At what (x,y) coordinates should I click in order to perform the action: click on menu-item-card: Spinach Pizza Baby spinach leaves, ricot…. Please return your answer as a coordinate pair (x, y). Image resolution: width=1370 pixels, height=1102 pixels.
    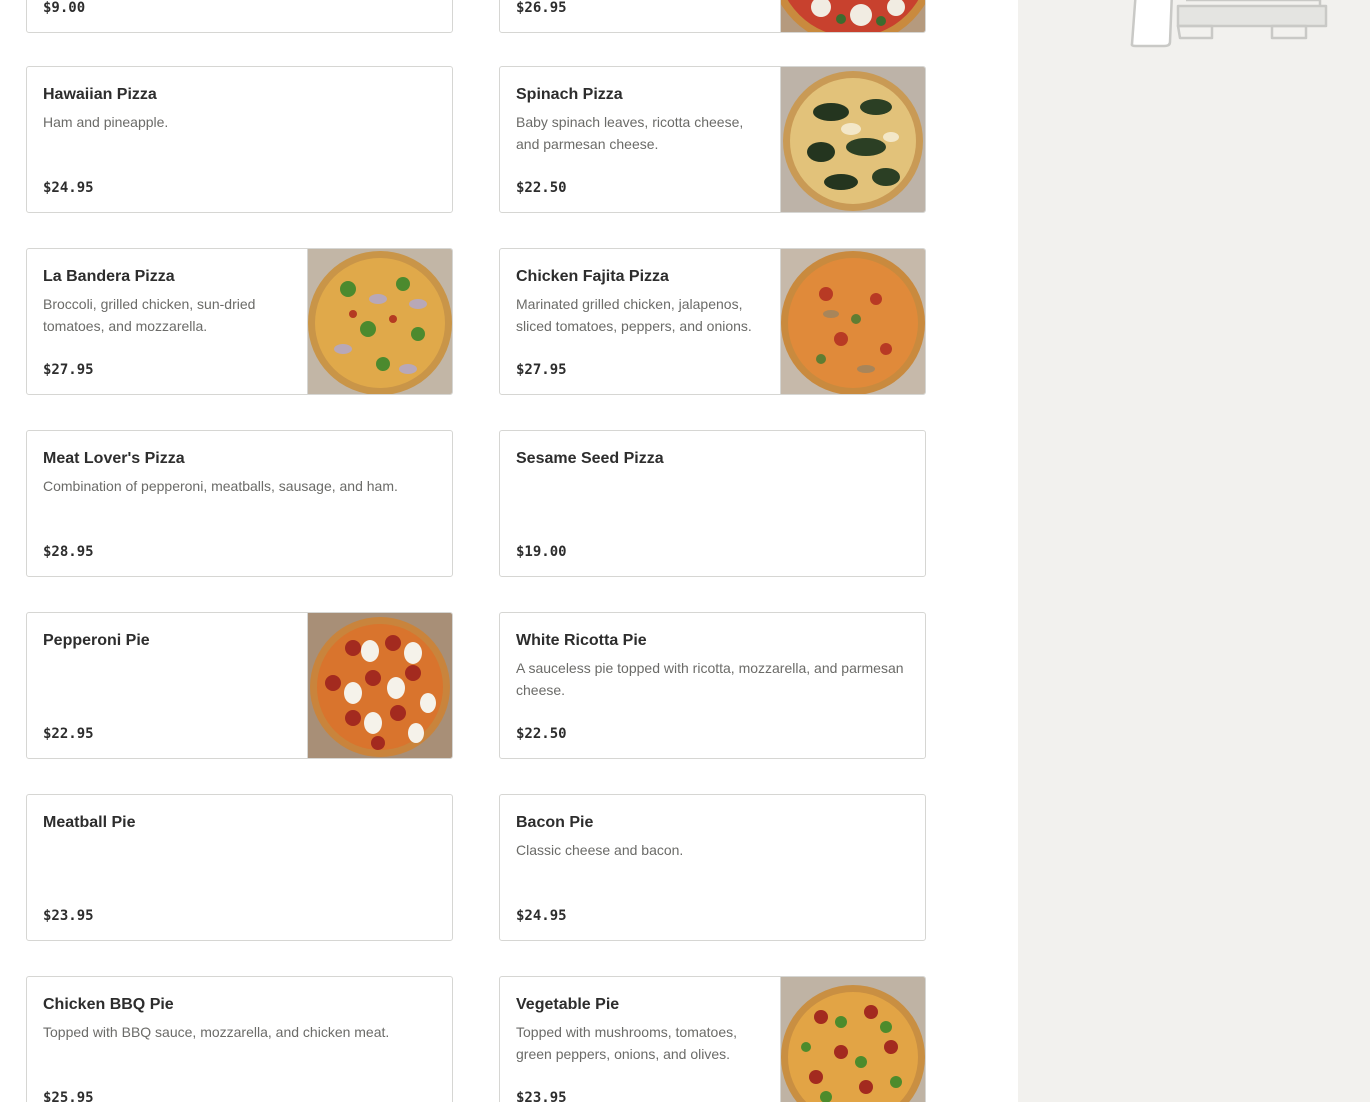
    Looking at the image, I should click on (712, 139).